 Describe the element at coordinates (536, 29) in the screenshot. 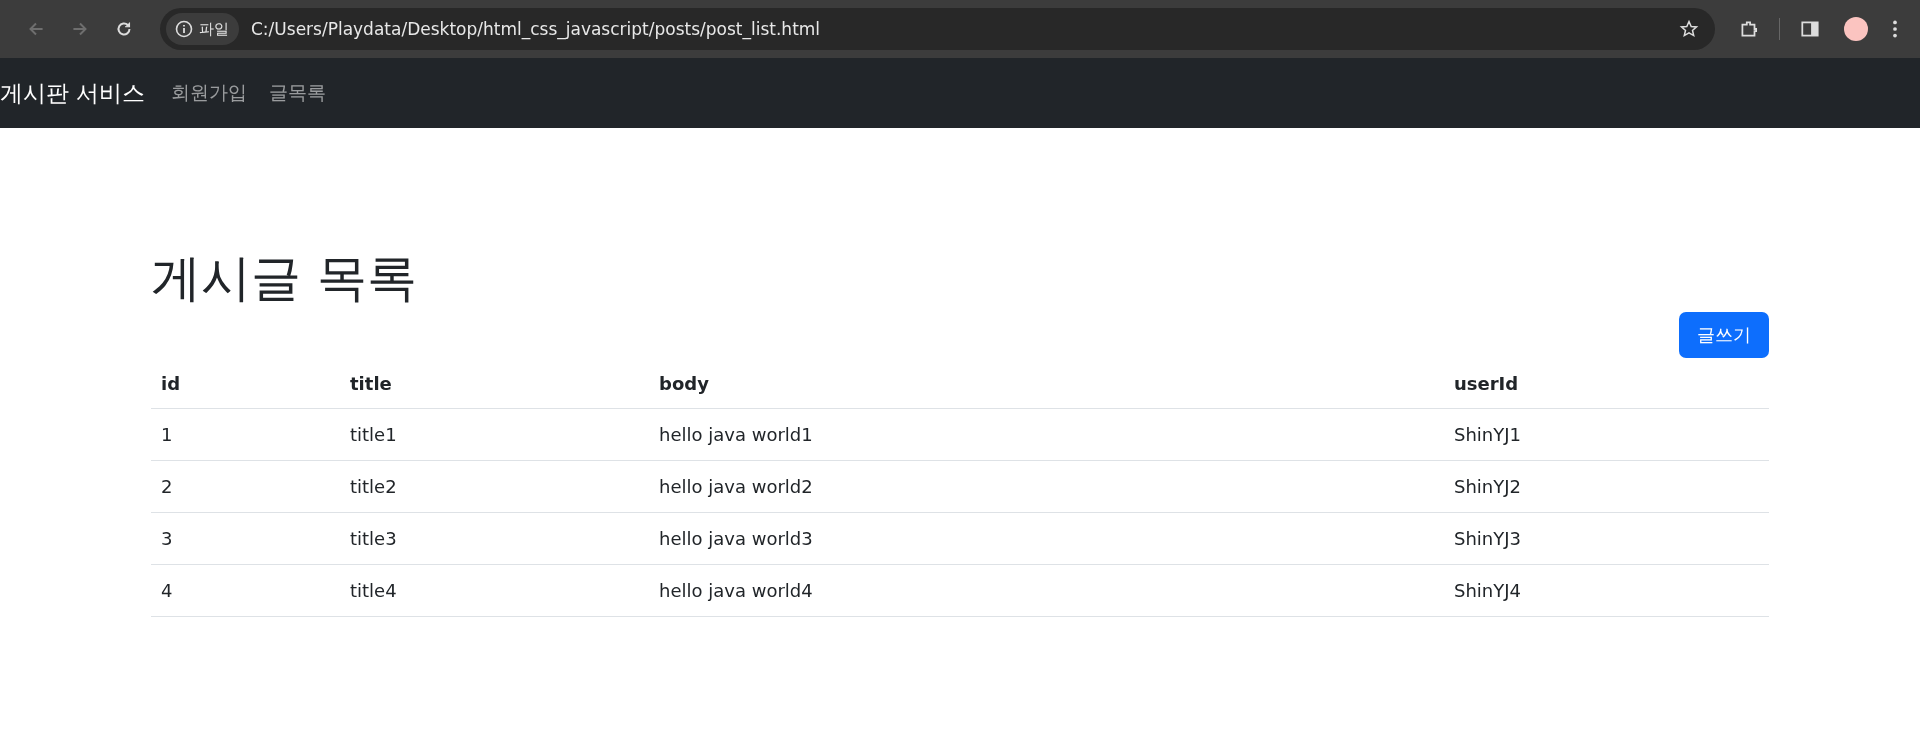

I see `url-text: C:/Users/Playdata/Desktop/html_css_javascript/posts/post_list.html` at that location.